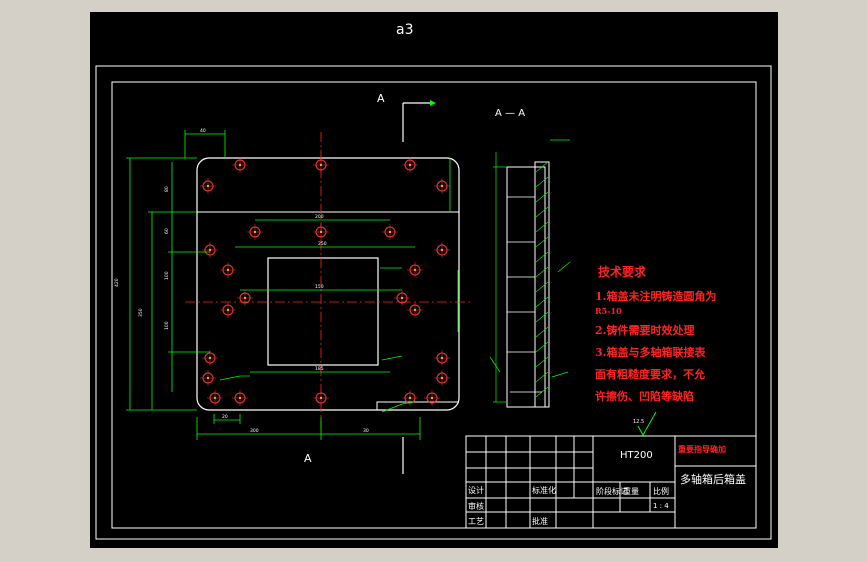 The height and width of the screenshot is (562, 867). What do you see at coordinates (713, 479) in the screenshot?
I see `part-name-text: 多轴箱后箱盖` at bounding box center [713, 479].